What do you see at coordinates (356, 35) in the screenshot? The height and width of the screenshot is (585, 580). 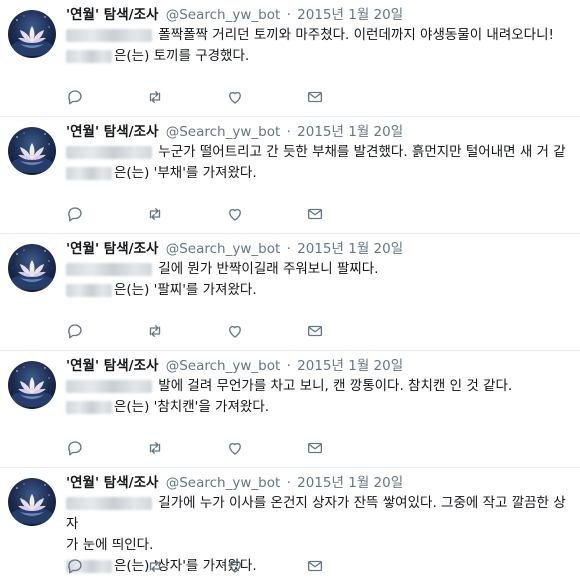 I see `tweet-line-text: 폴짝폴짝 거리던 토끼와 마주쳤다. 이런데까지 야생동물이 내려오다니!` at bounding box center [356, 35].